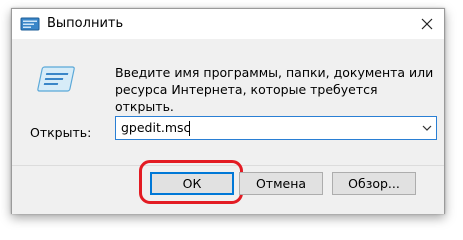 The image size is (463, 240). I want to click on close-icon, so click(427, 24).